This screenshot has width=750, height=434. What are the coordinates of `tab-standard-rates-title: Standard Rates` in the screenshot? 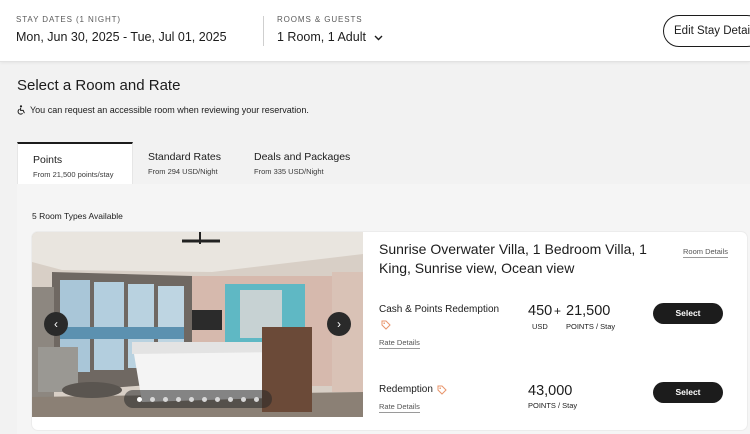 It's located at (184, 157).